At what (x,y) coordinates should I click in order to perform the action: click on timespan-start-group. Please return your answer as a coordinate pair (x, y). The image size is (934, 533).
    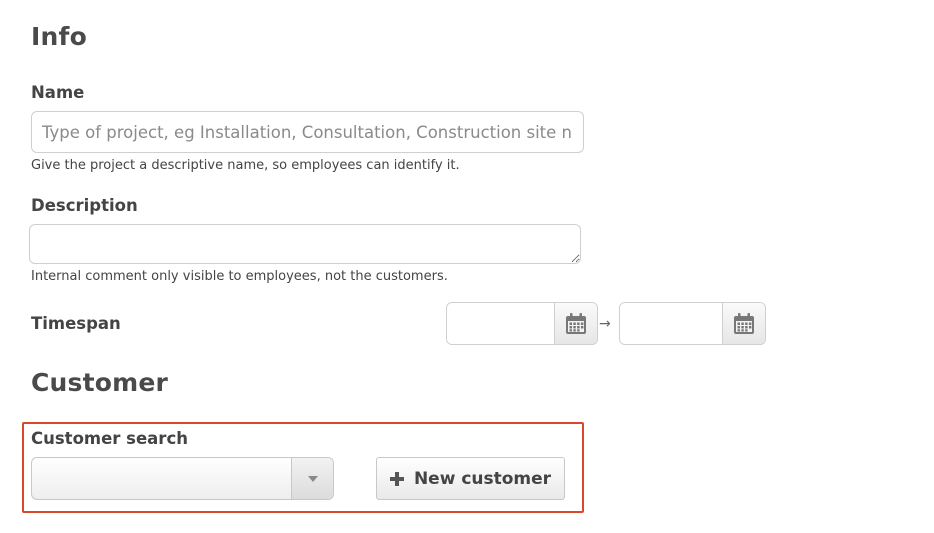
    Looking at the image, I should click on (522, 323).